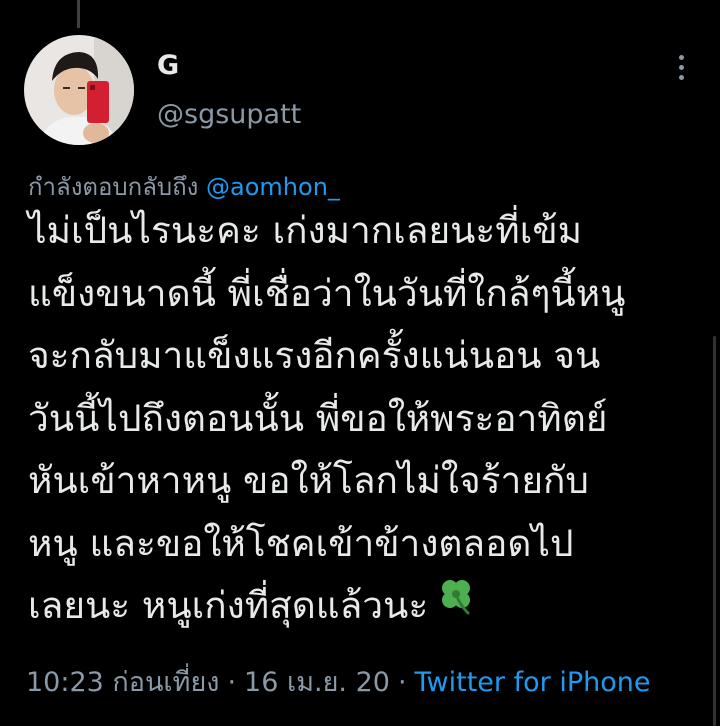 This screenshot has height=726, width=720. I want to click on display-name: G, so click(168, 66).